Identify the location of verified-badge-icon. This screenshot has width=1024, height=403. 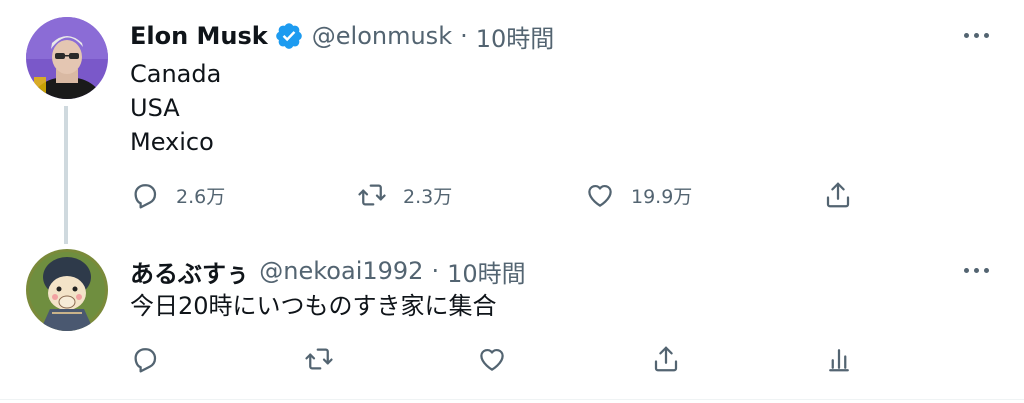
(289, 36).